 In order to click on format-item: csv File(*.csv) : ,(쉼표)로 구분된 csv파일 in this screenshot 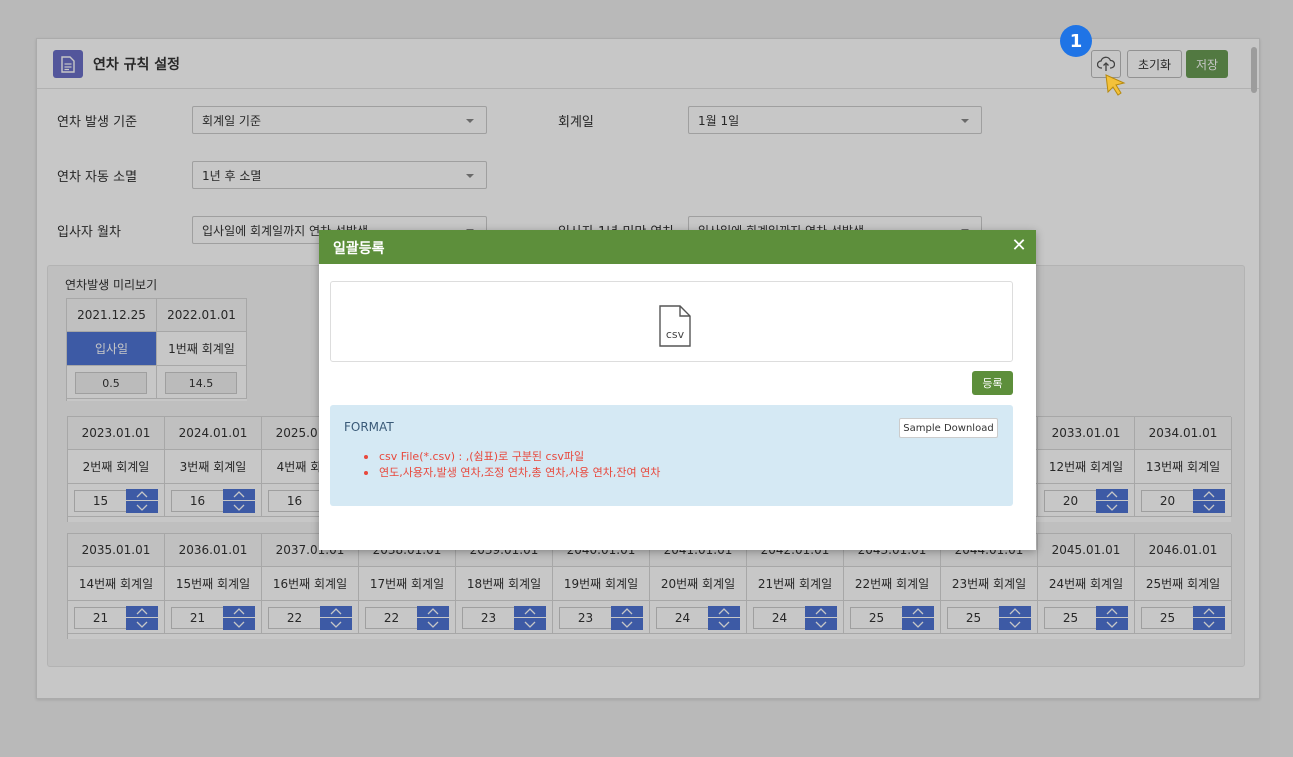, I will do `click(512, 457)`.